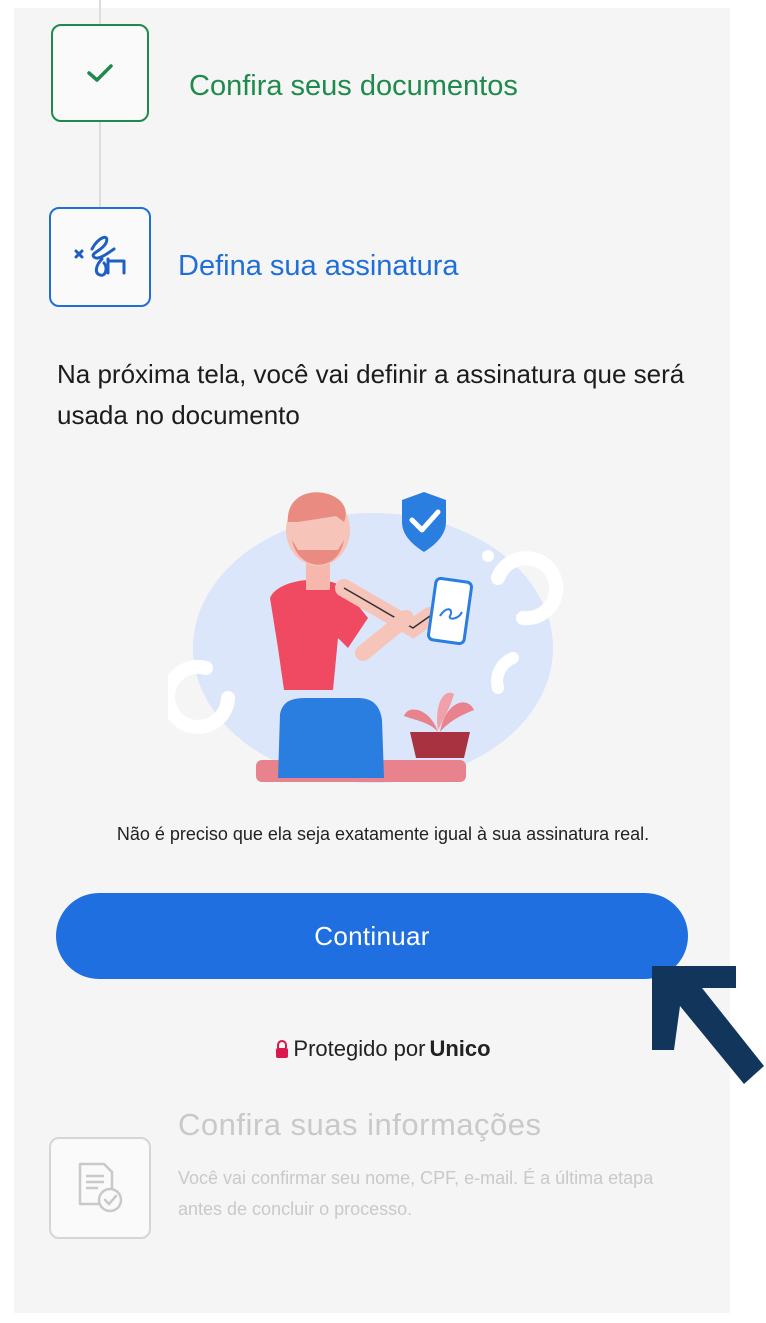 The height and width of the screenshot is (1323, 766). I want to click on arrow-pointer-icon, so click(708, 1025).